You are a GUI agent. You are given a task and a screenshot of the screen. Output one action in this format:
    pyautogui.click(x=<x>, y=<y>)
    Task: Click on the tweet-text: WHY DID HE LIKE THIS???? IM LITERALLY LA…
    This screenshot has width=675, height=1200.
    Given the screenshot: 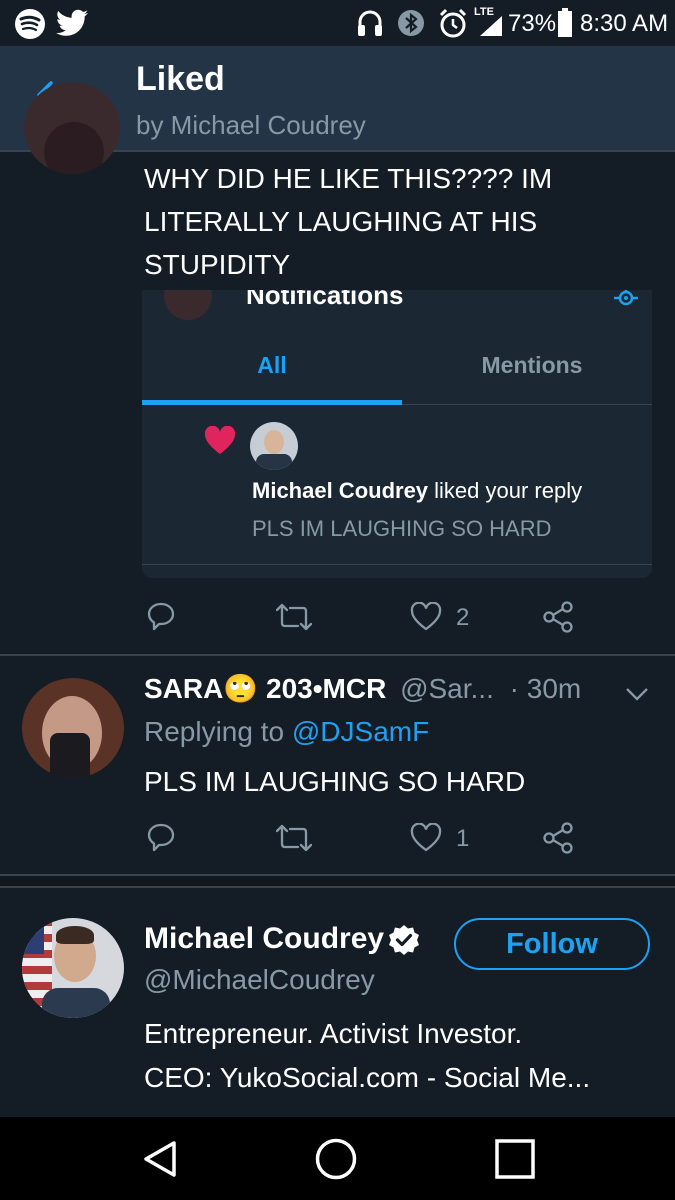 What is the action you would take?
    pyautogui.click(x=348, y=221)
    